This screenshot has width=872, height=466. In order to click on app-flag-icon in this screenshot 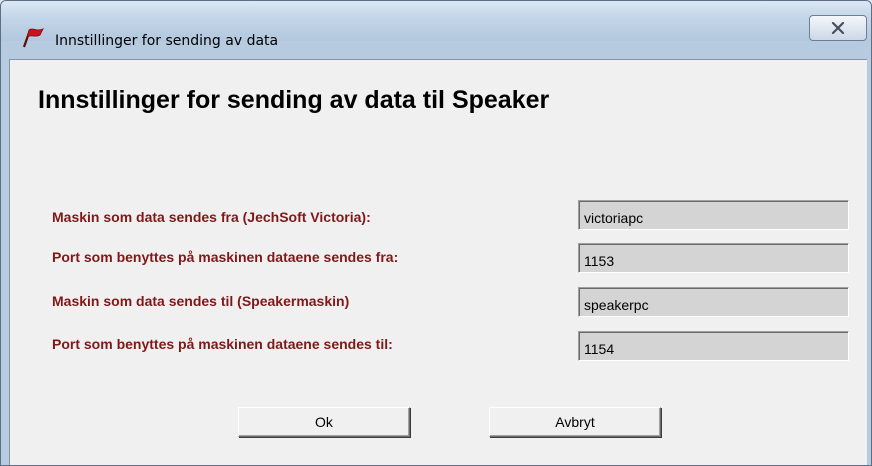, I will do `click(33, 38)`.